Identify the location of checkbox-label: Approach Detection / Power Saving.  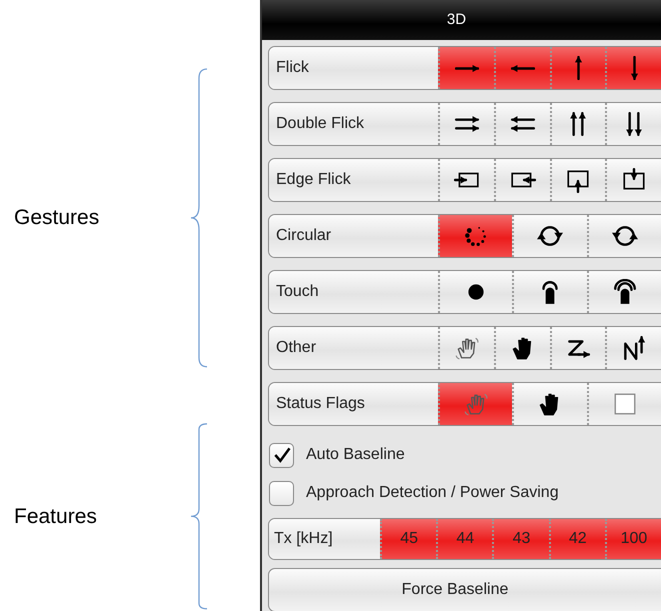
(432, 493).